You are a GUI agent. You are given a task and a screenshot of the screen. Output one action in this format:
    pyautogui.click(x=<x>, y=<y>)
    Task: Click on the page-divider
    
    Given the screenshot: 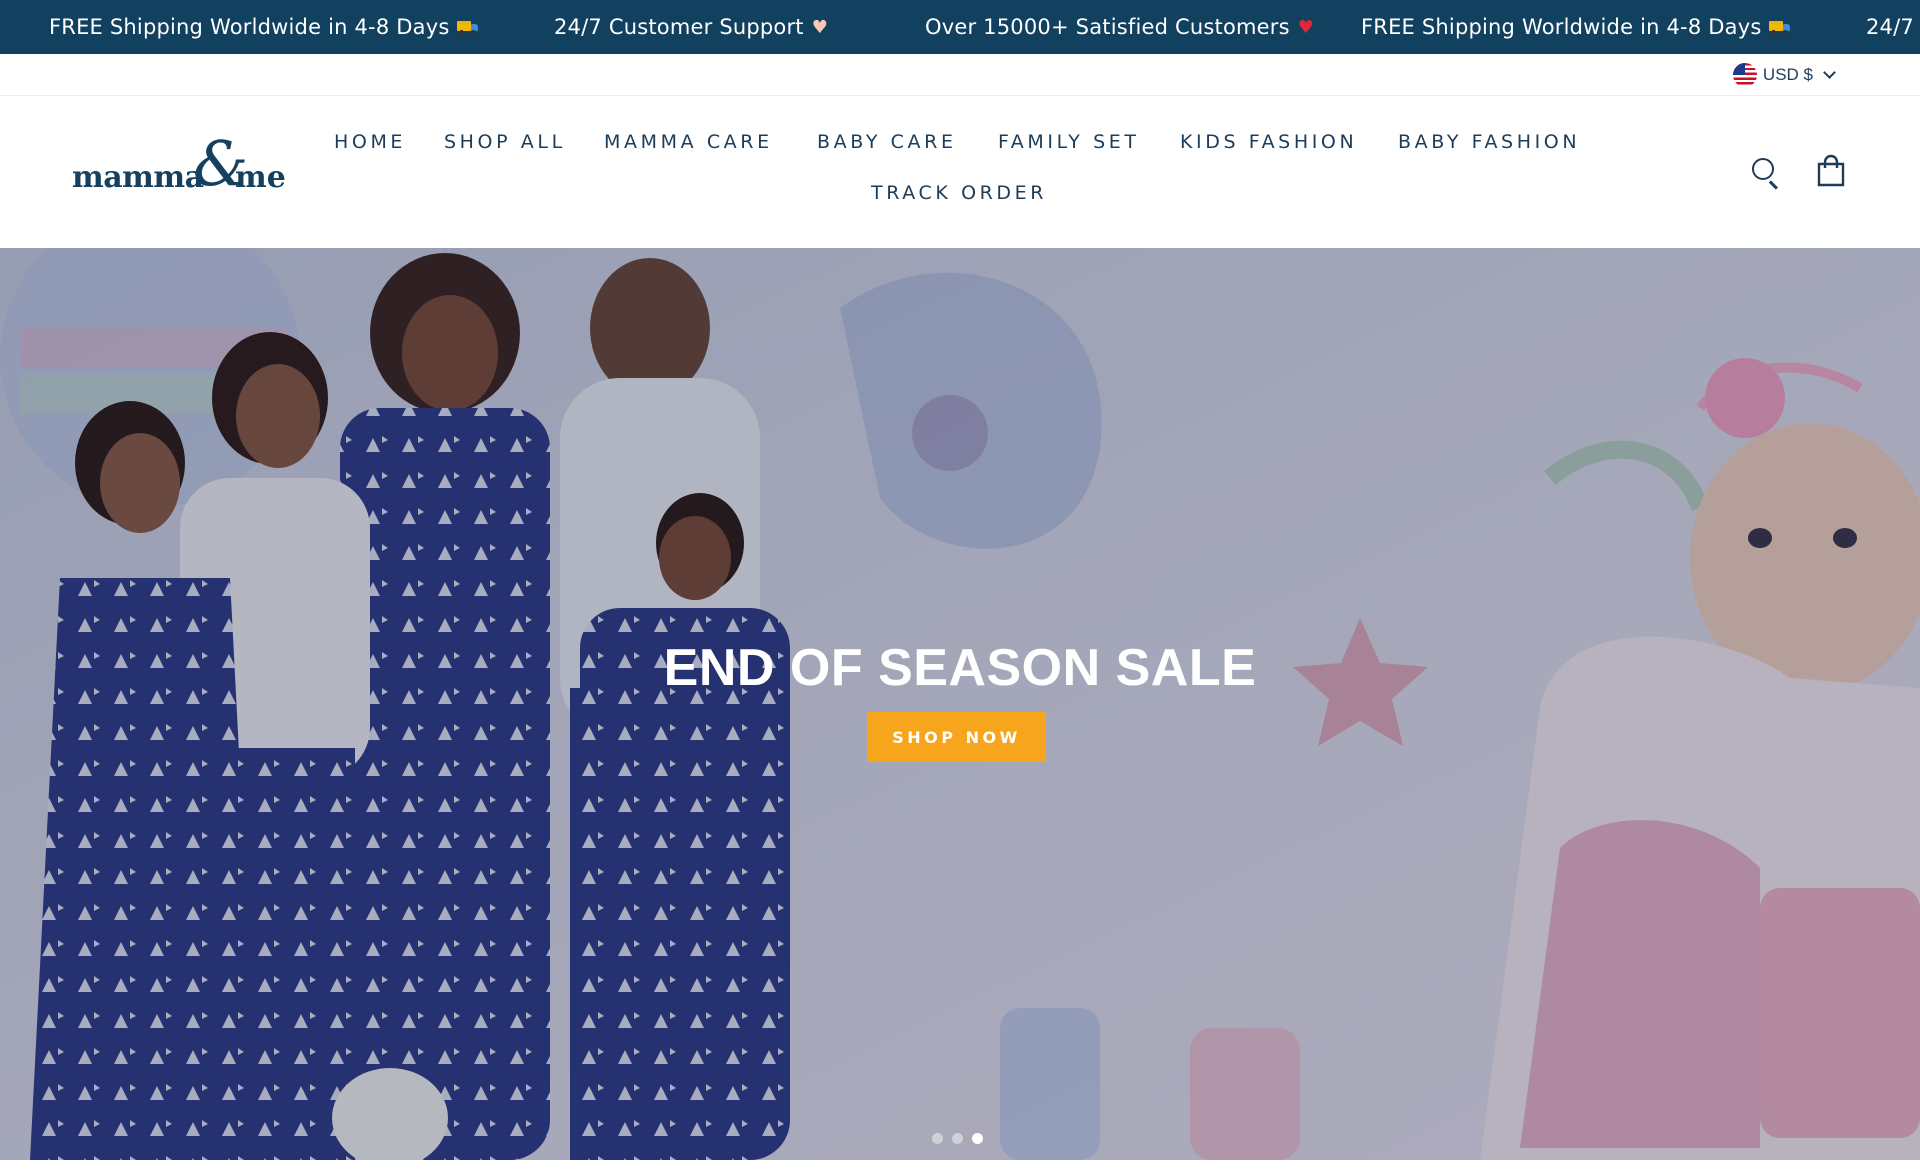 What is the action you would take?
    pyautogui.click(x=960, y=1164)
    